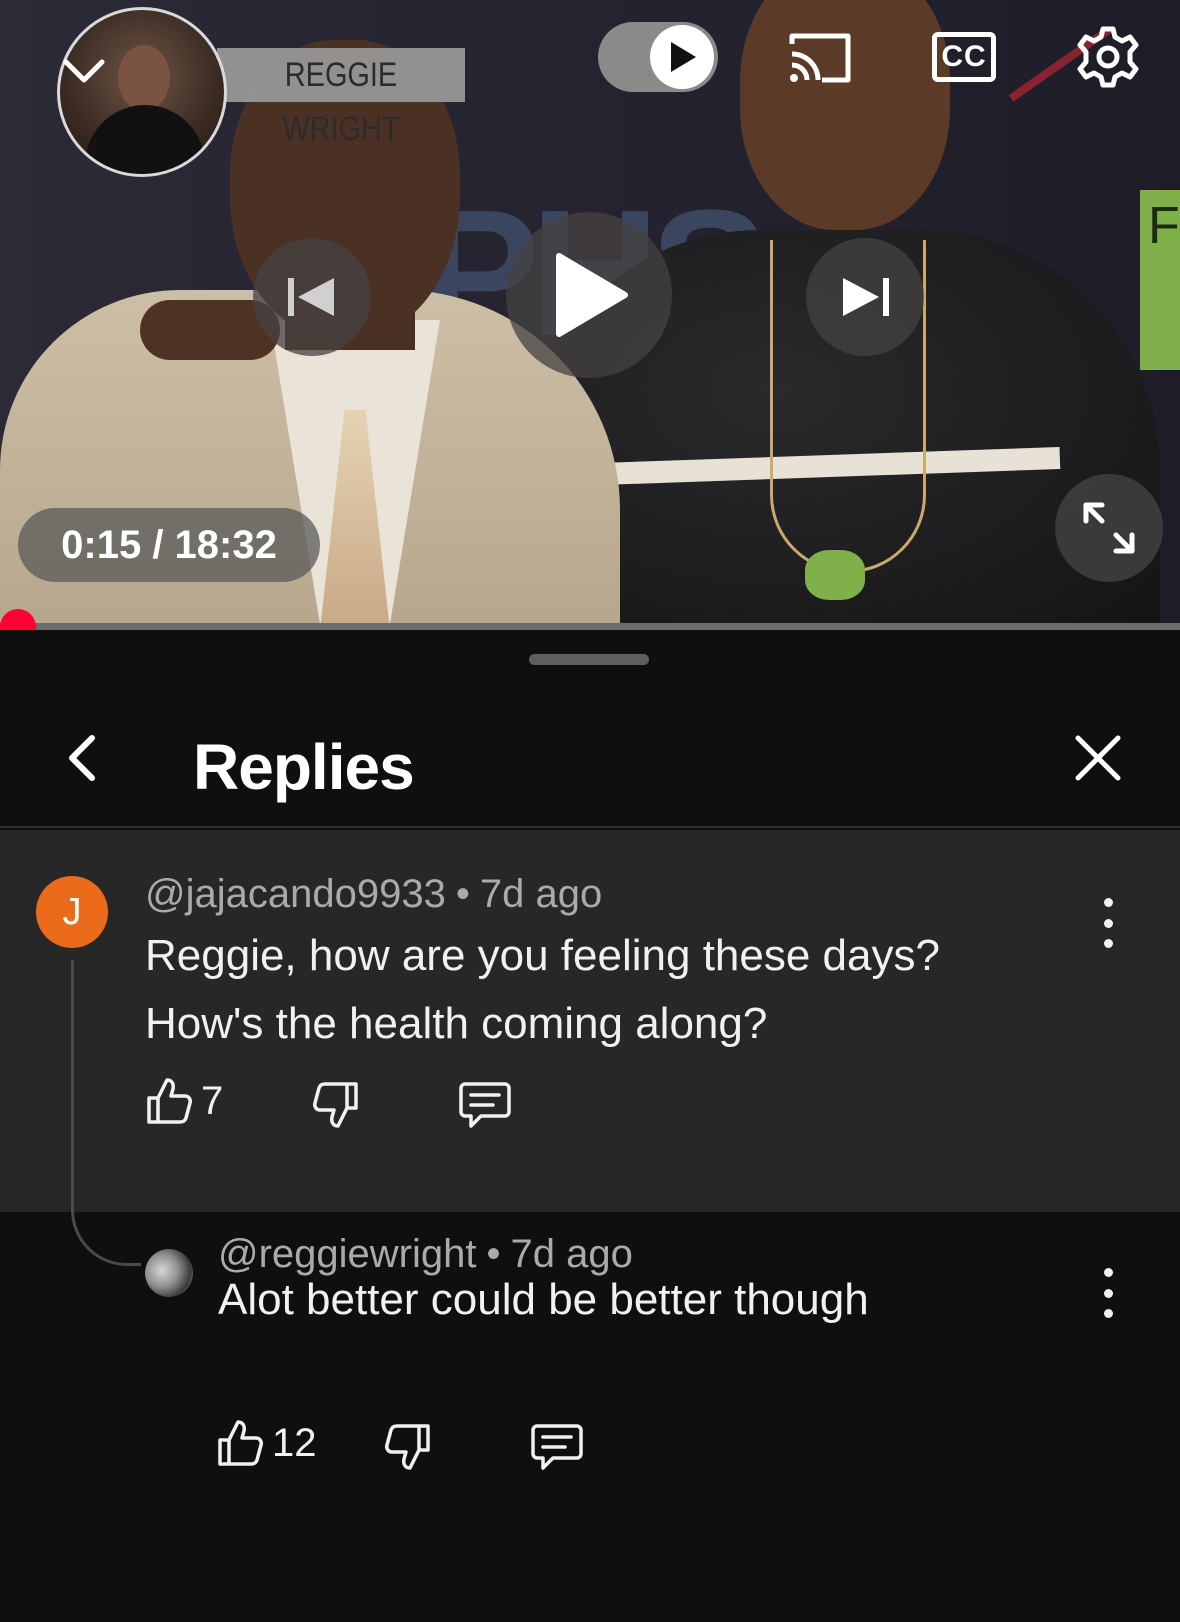  What do you see at coordinates (542, 955) in the screenshot?
I see `comment-line: Reggie, how are you feeling these days?` at bounding box center [542, 955].